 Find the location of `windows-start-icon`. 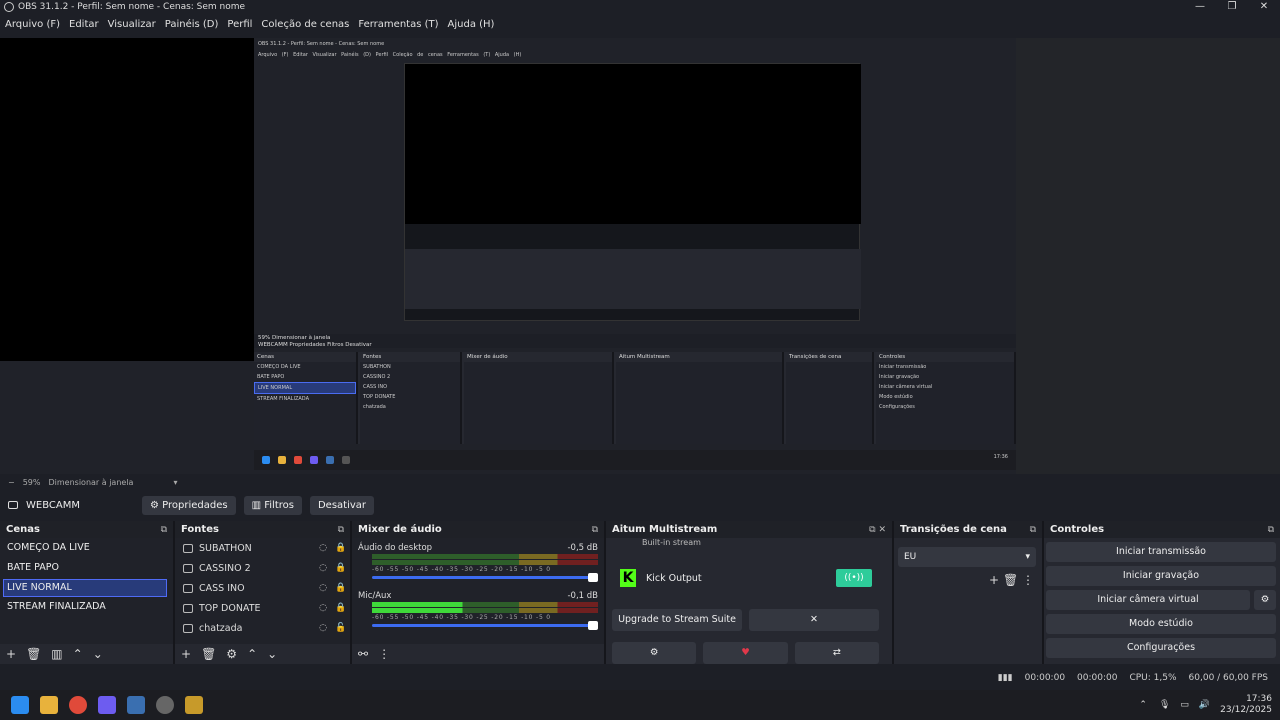

windows-start-icon is located at coordinates (20, 705).